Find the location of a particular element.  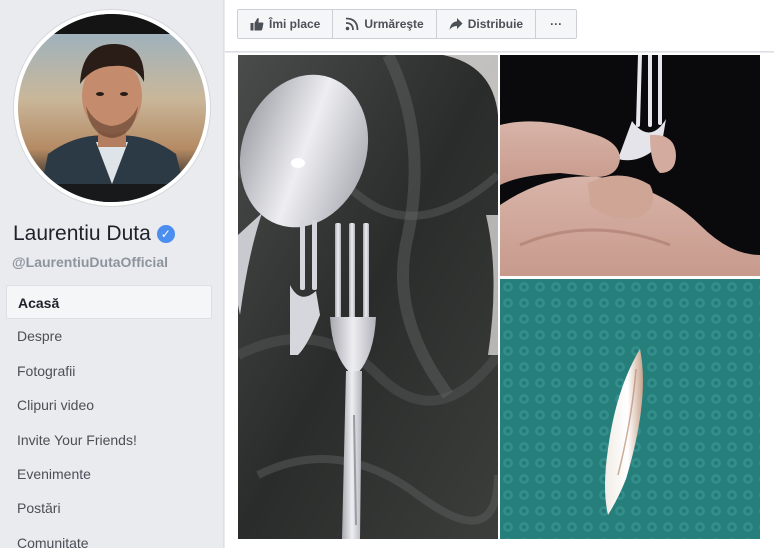

like-button: Îmi place is located at coordinates (286, 24).